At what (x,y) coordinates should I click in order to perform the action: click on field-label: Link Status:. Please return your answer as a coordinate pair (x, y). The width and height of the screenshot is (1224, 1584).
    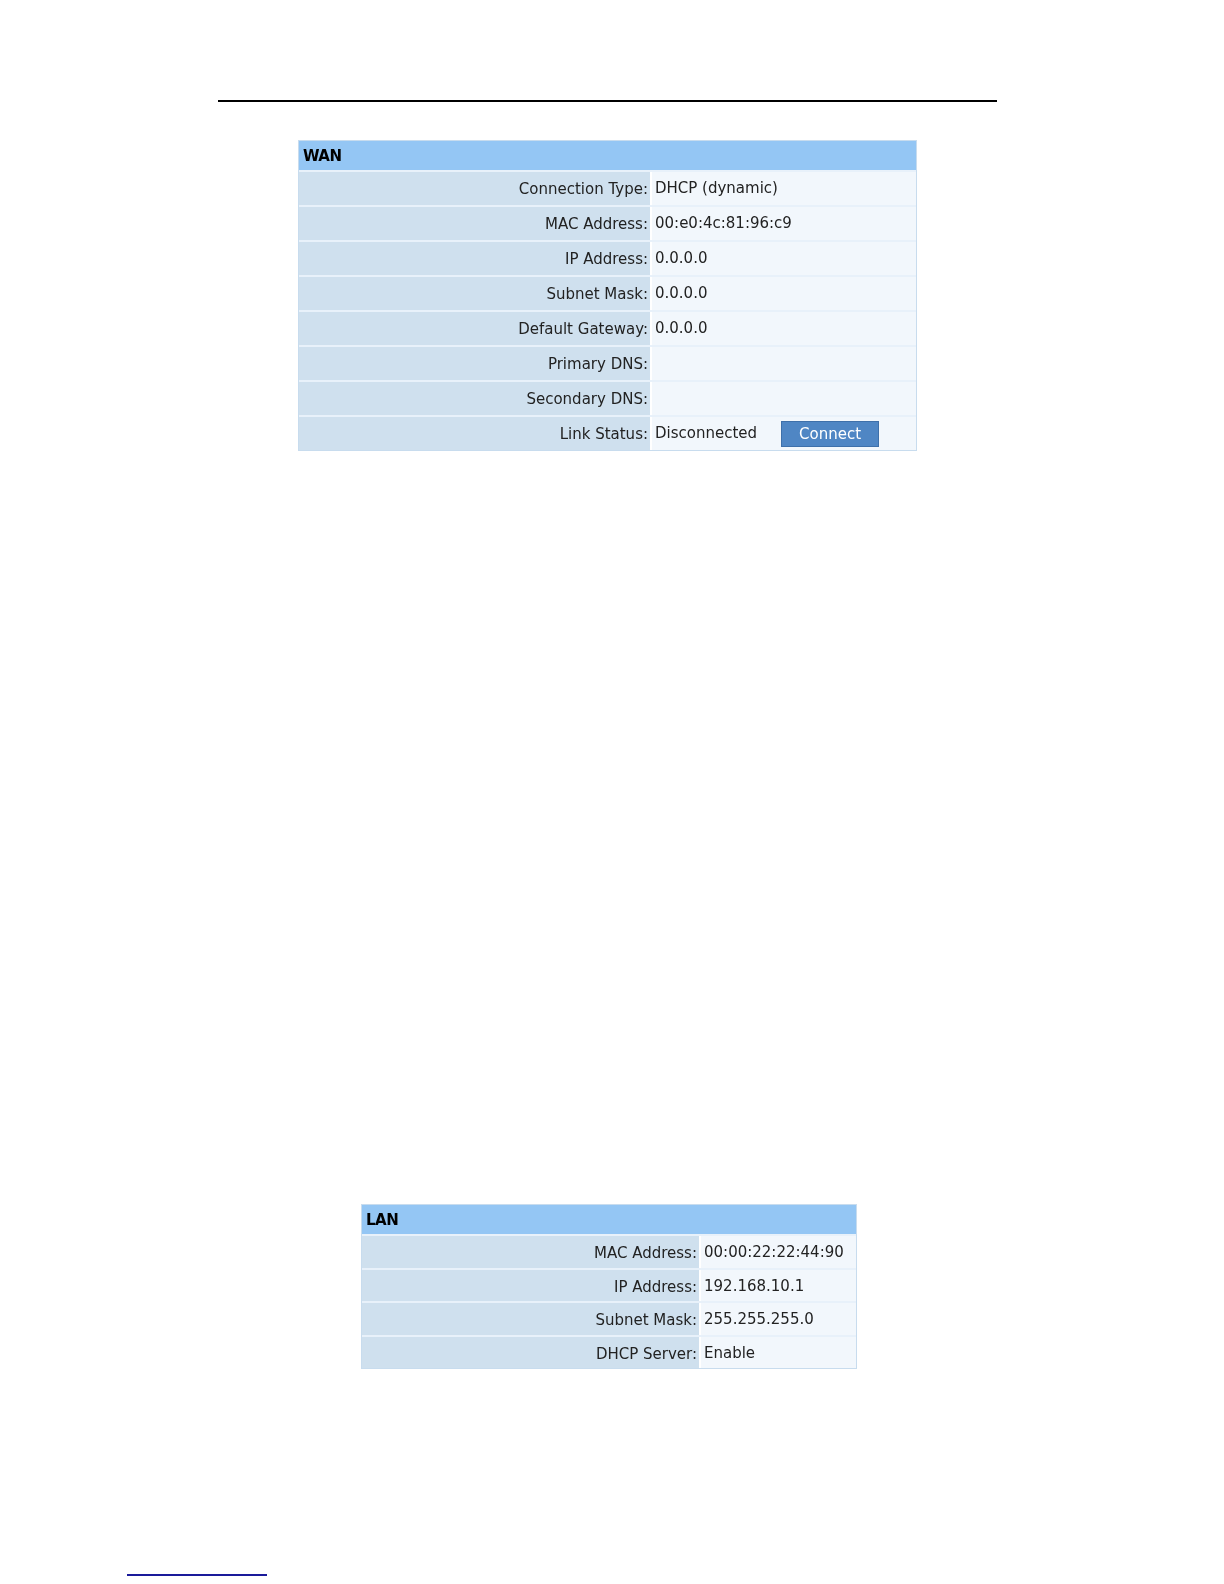
    Looking at the image, I should click on (474, 433).